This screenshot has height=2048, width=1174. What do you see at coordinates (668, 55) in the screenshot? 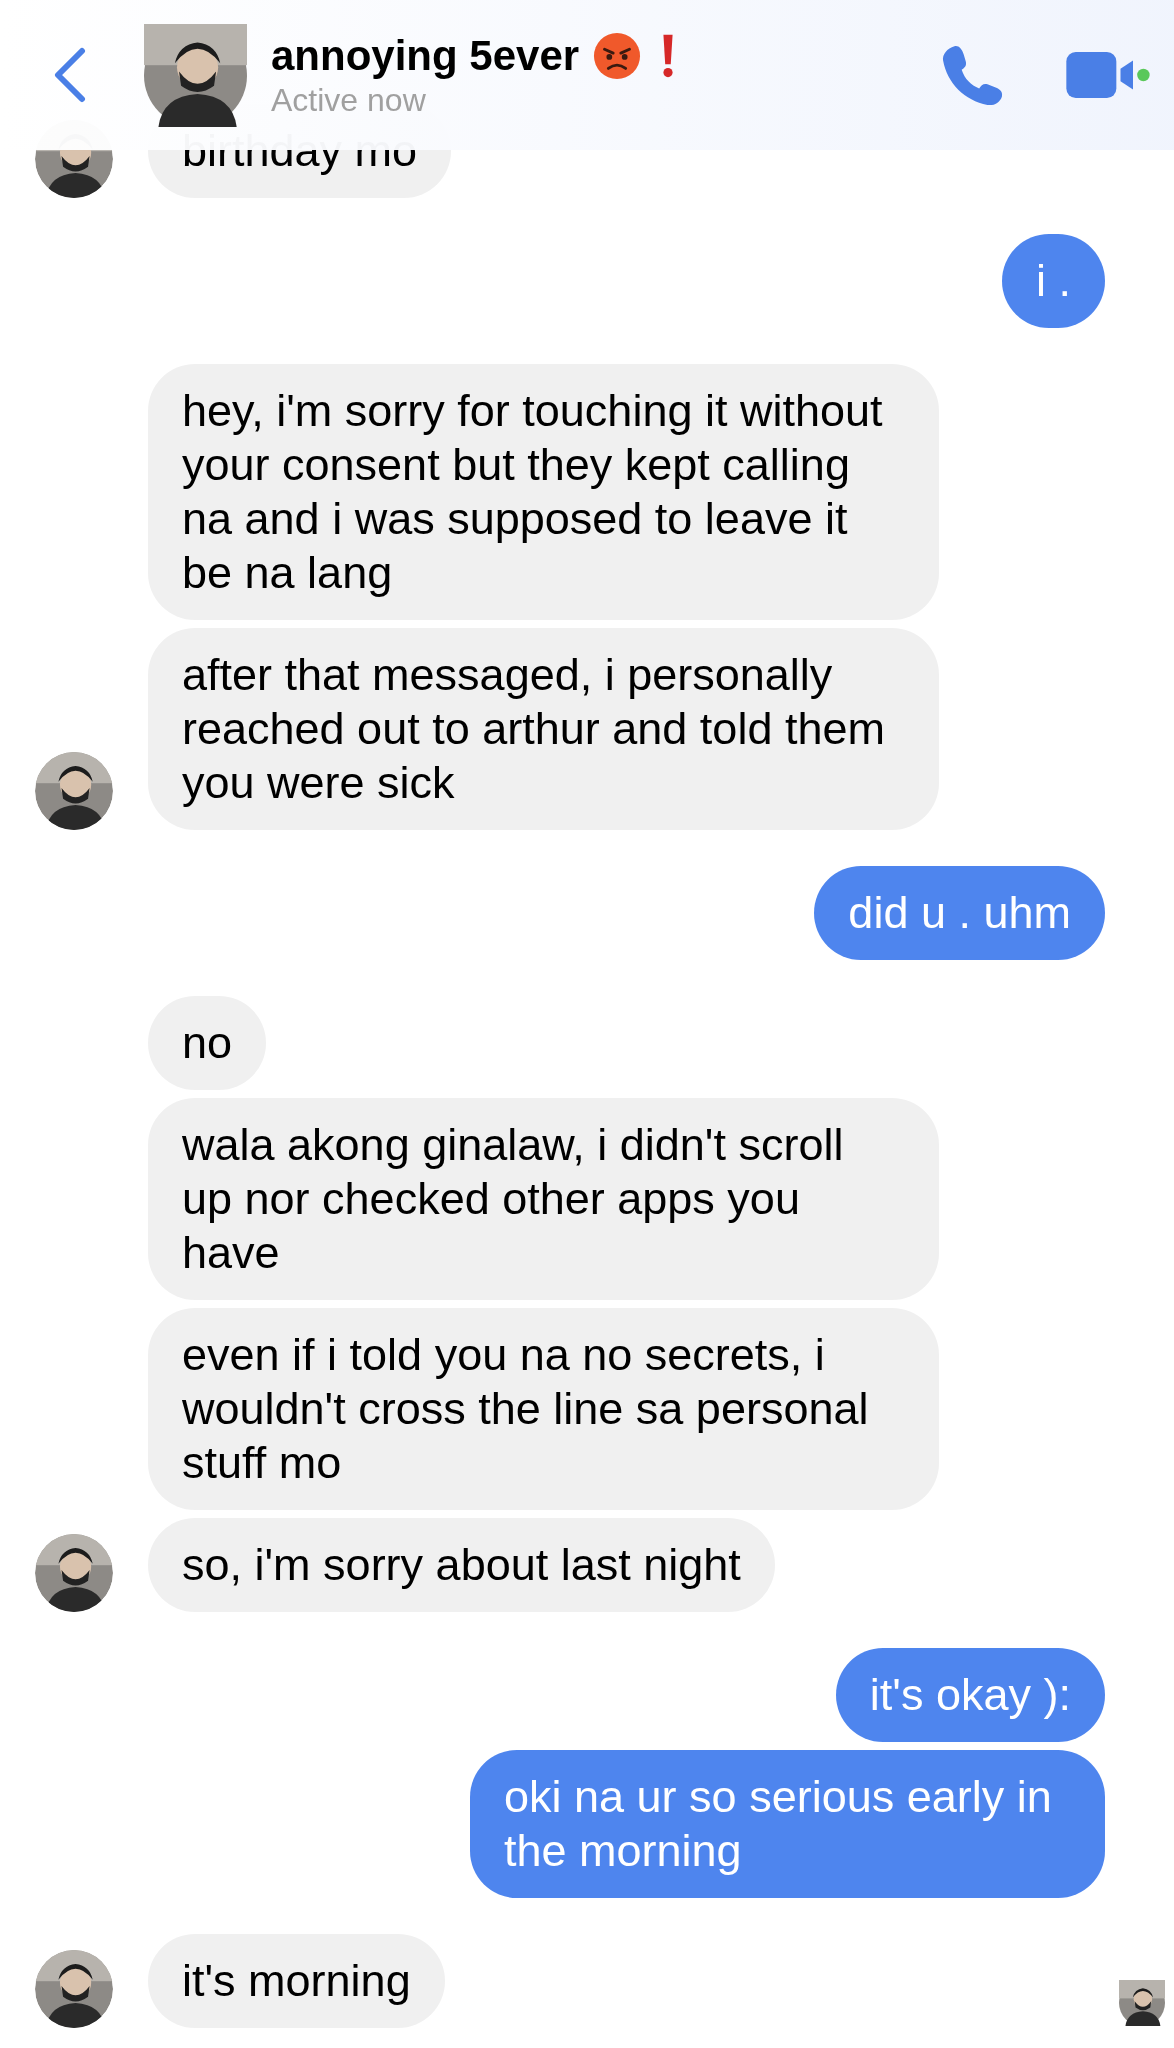
I see `exclamation-icon` at bounding box center [668, 55].